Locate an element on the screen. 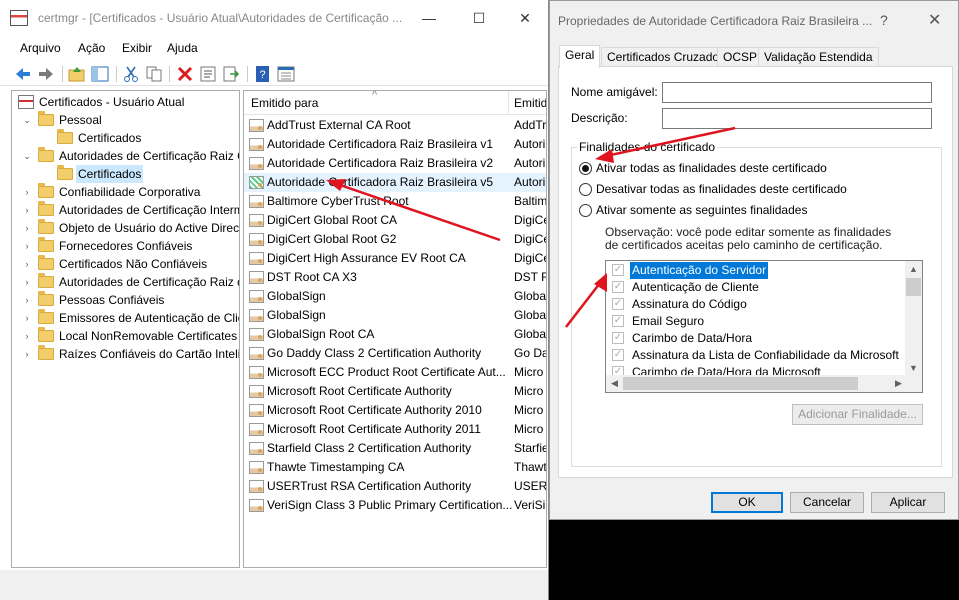  friendly-name-field is located at coordinates (797, 92).